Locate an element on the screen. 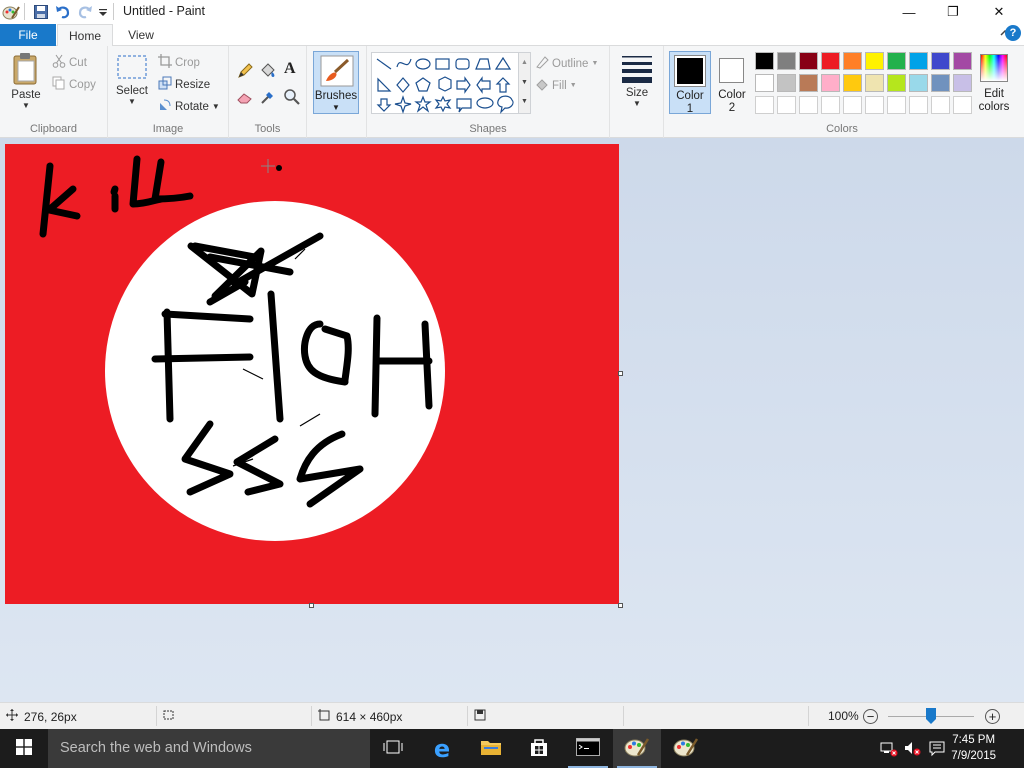 This screenshot has height=768, width=1024. paint-pinned-button is located at coordinates (686, 748).